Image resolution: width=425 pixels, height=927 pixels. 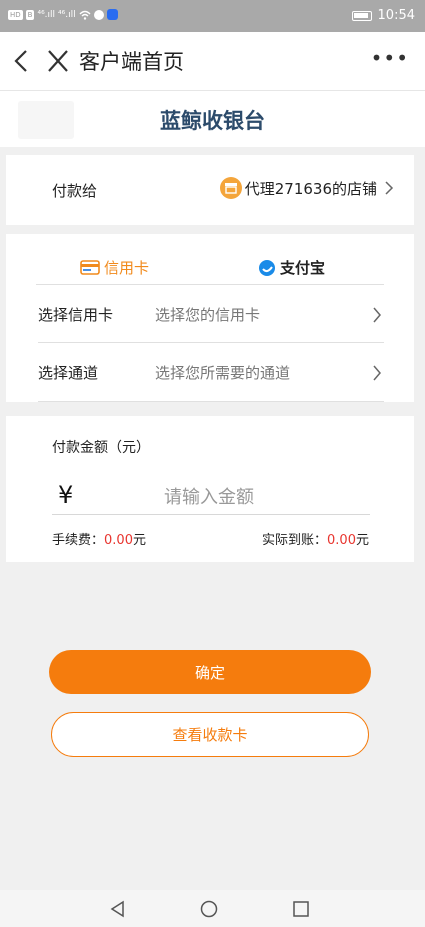 I want to click on select-card-placeholder: 选择您的信用卡, so click(x=208, y=315).